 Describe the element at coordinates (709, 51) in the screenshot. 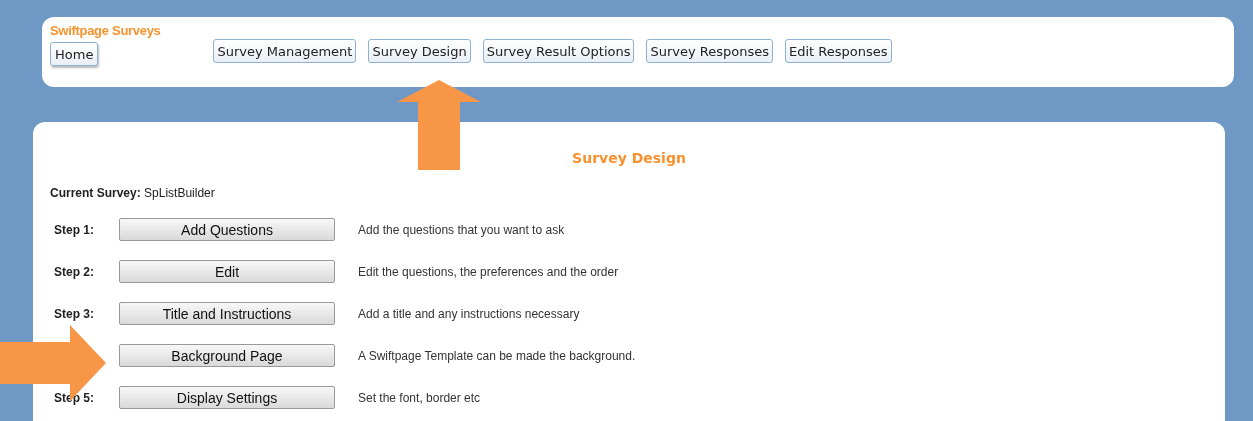

I see `nav-button: Survey Responses` at that location.